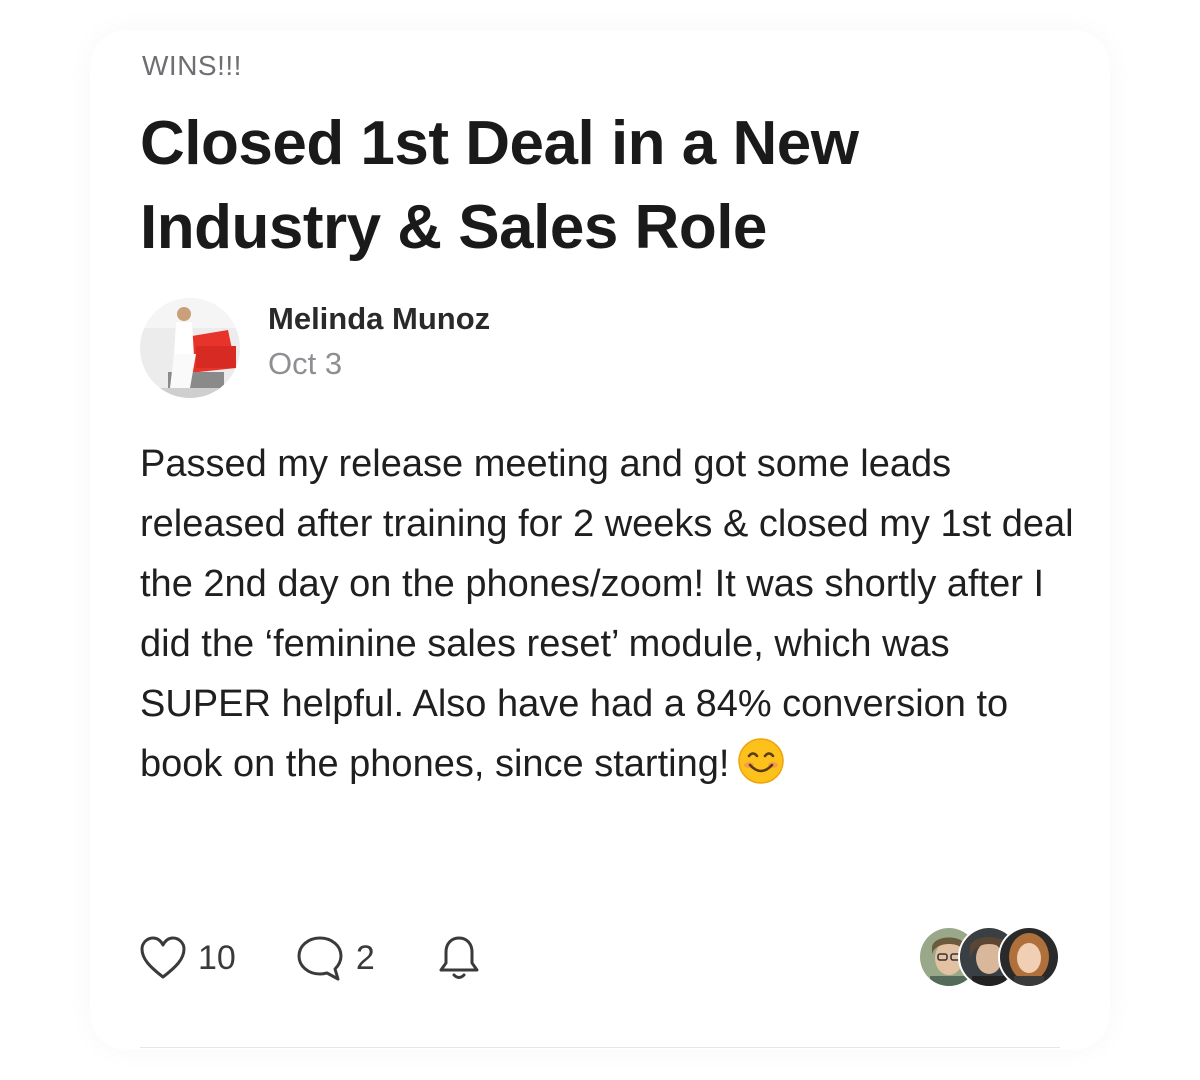  I want to click on comment-button: 2, so click(334, 958).